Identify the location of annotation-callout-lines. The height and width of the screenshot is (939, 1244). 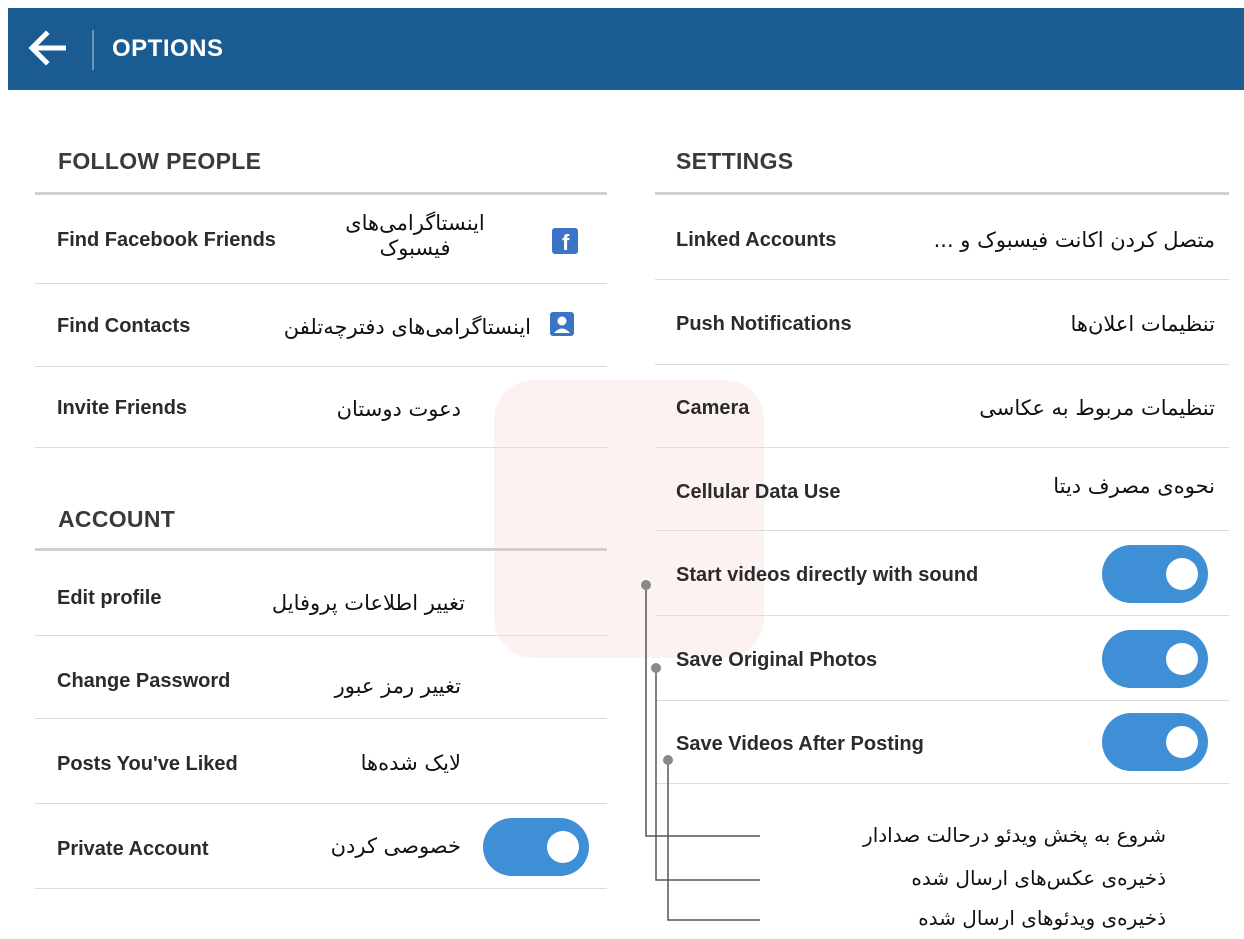
(700, 750).